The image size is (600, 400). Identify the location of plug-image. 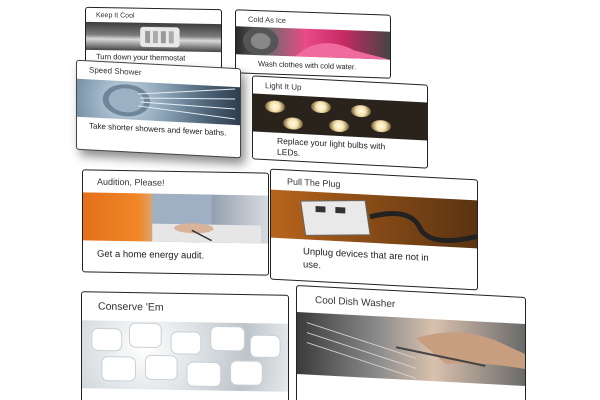
(374, 219).